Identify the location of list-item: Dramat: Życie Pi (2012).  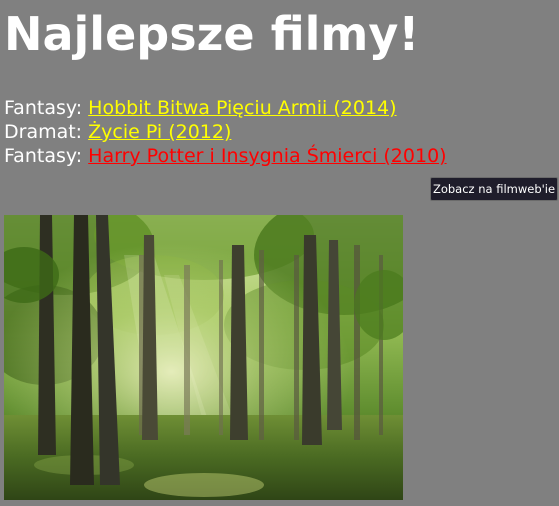
(225, 132).